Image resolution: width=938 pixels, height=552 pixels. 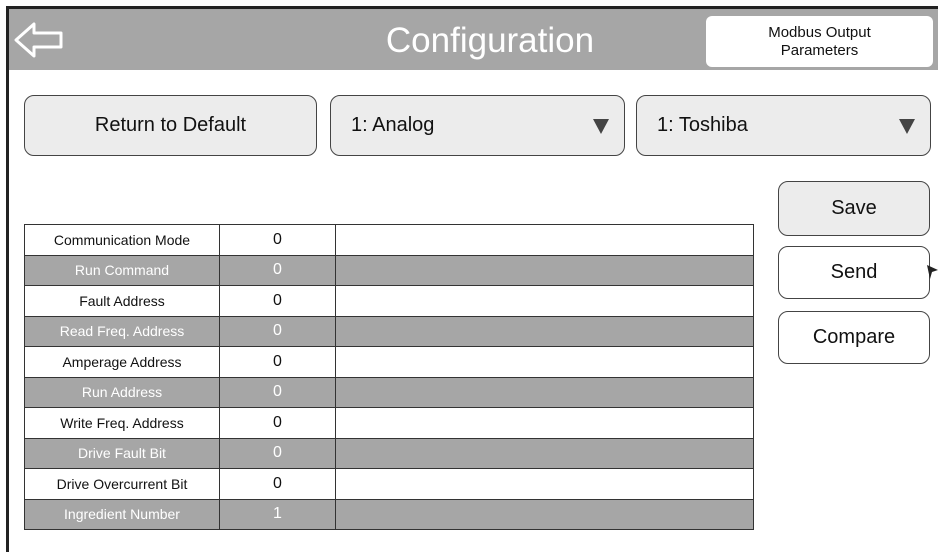 I want to click on table-row: Write Freq. Address 0, so click(x=389, y=423).